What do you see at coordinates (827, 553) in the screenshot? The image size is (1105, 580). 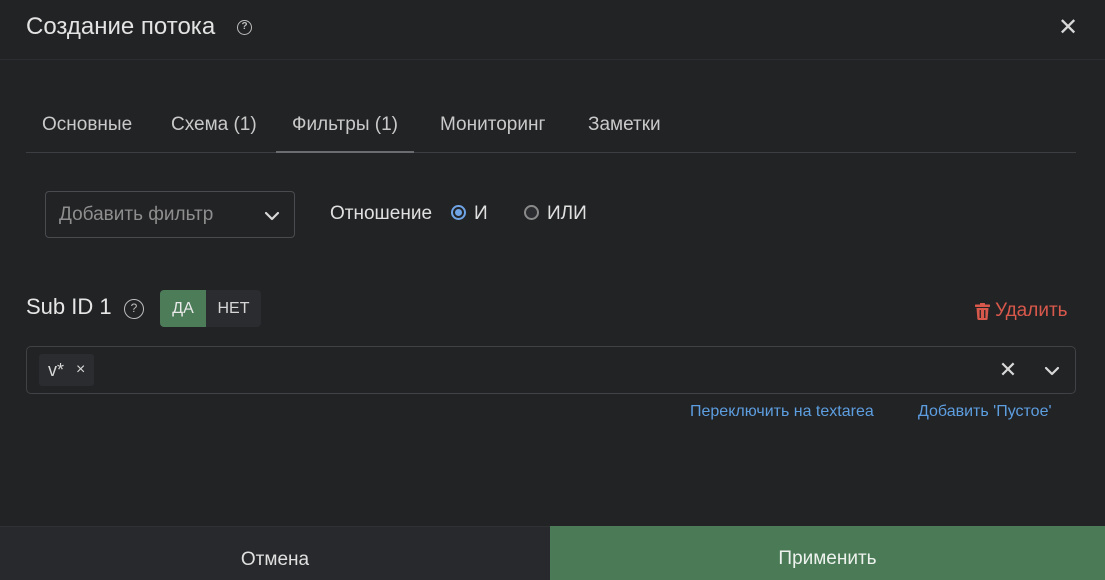 I see `apply-button: Применить` at bounding box center [827, 553].